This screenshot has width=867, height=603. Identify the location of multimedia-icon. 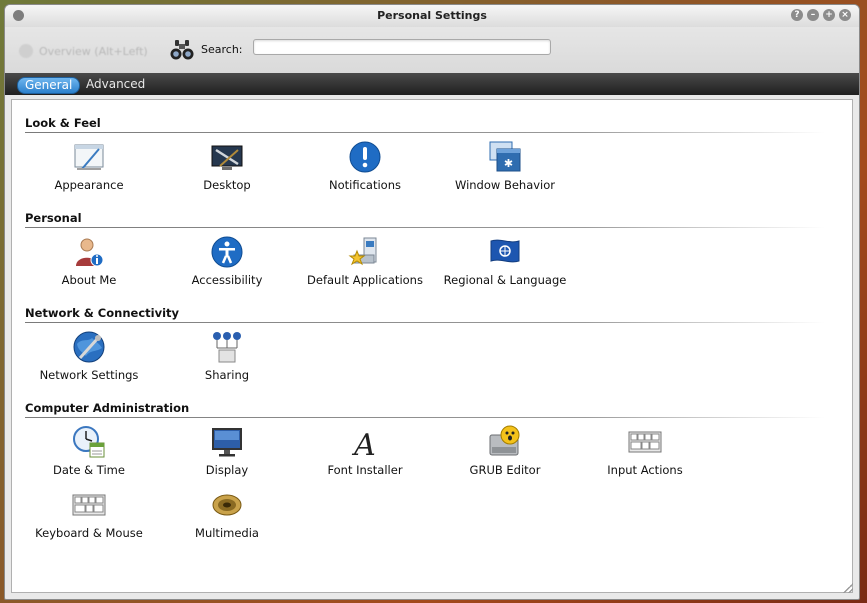
(227, 505).